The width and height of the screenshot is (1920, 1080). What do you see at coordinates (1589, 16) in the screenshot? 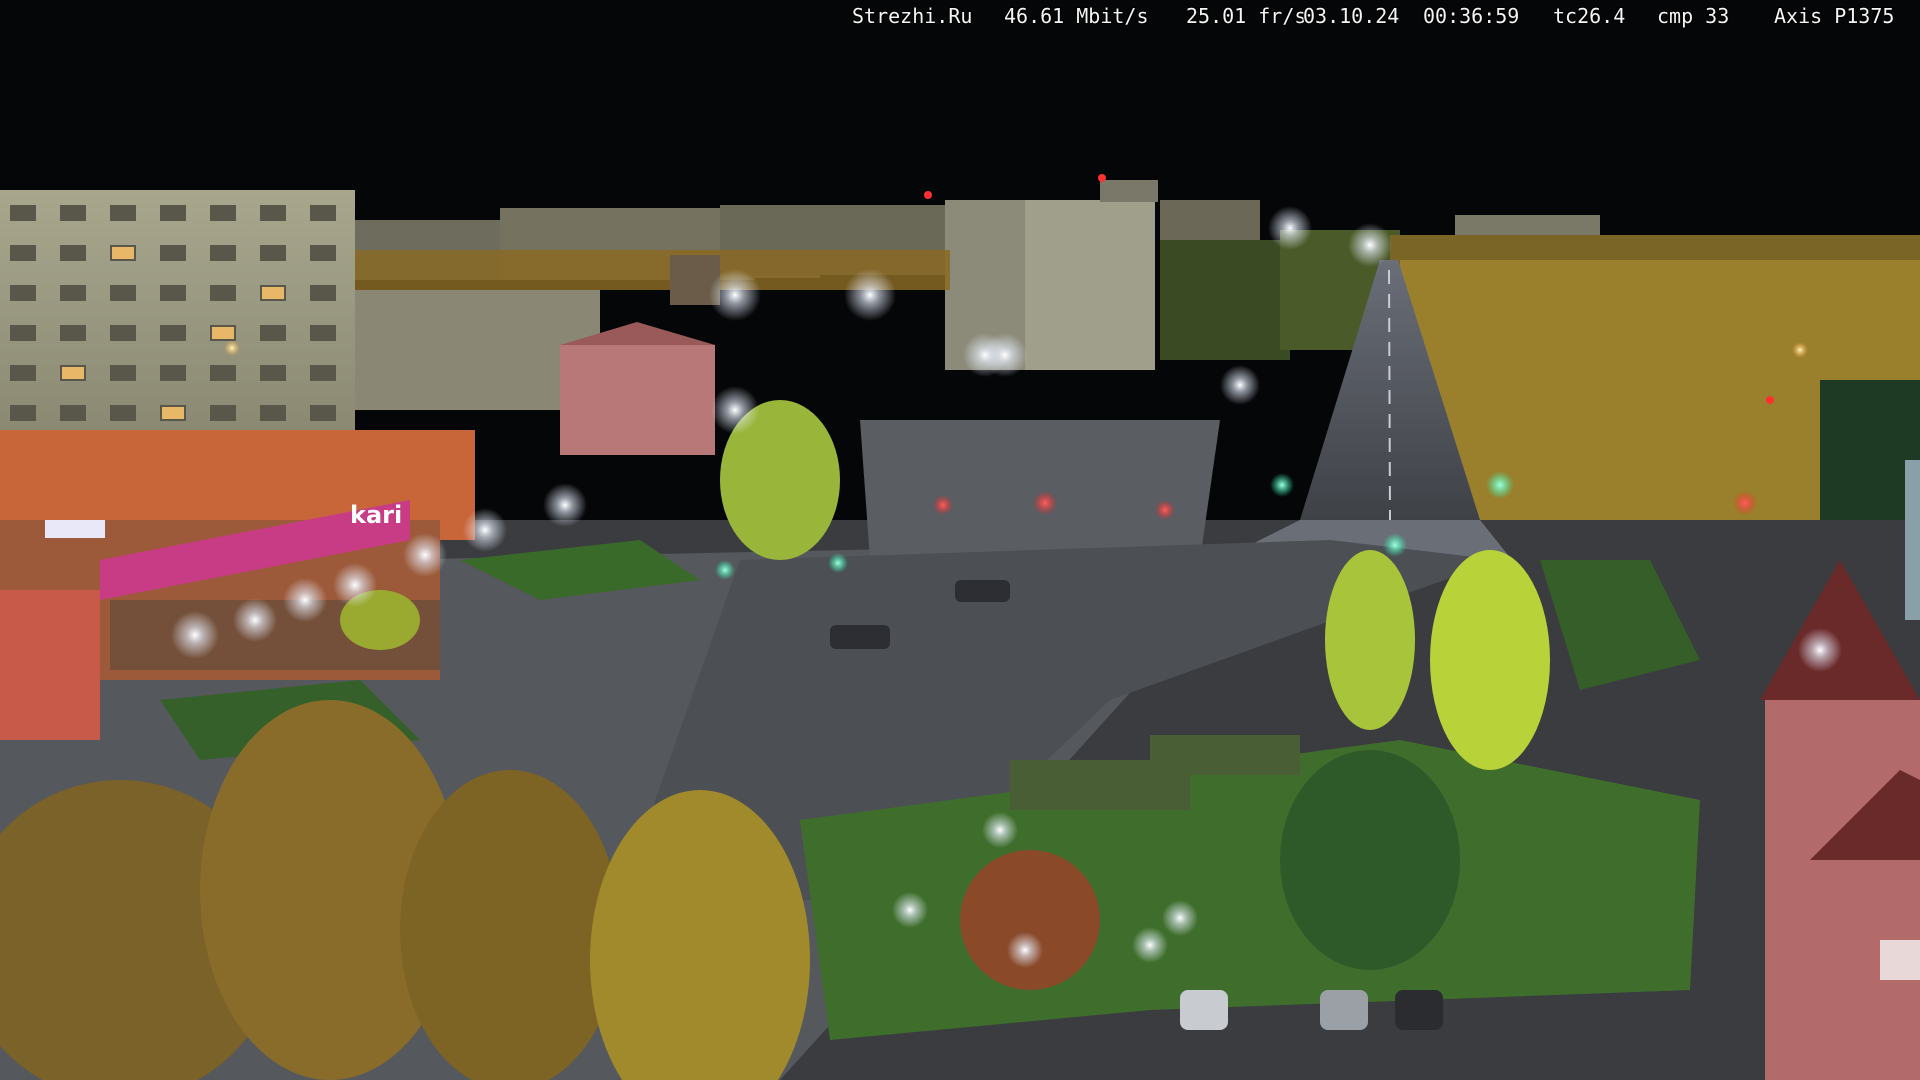
I see `osd-tc: tc26.4` at bounding box center [1589, 16].